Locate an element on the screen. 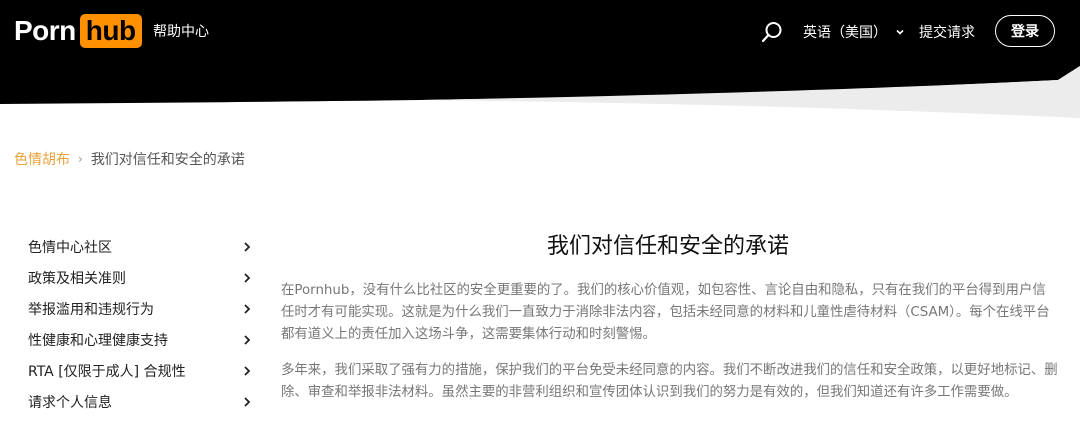  breadcrumb-current: 我们对信任和安全的承诺 is located at coordinates (167, 160).